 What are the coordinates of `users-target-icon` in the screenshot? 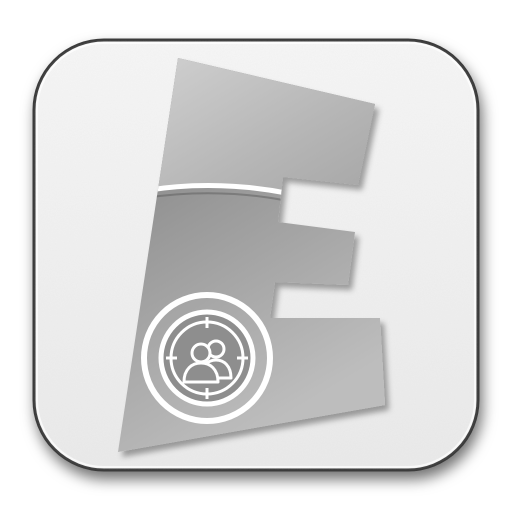 It's located at (207, 358).